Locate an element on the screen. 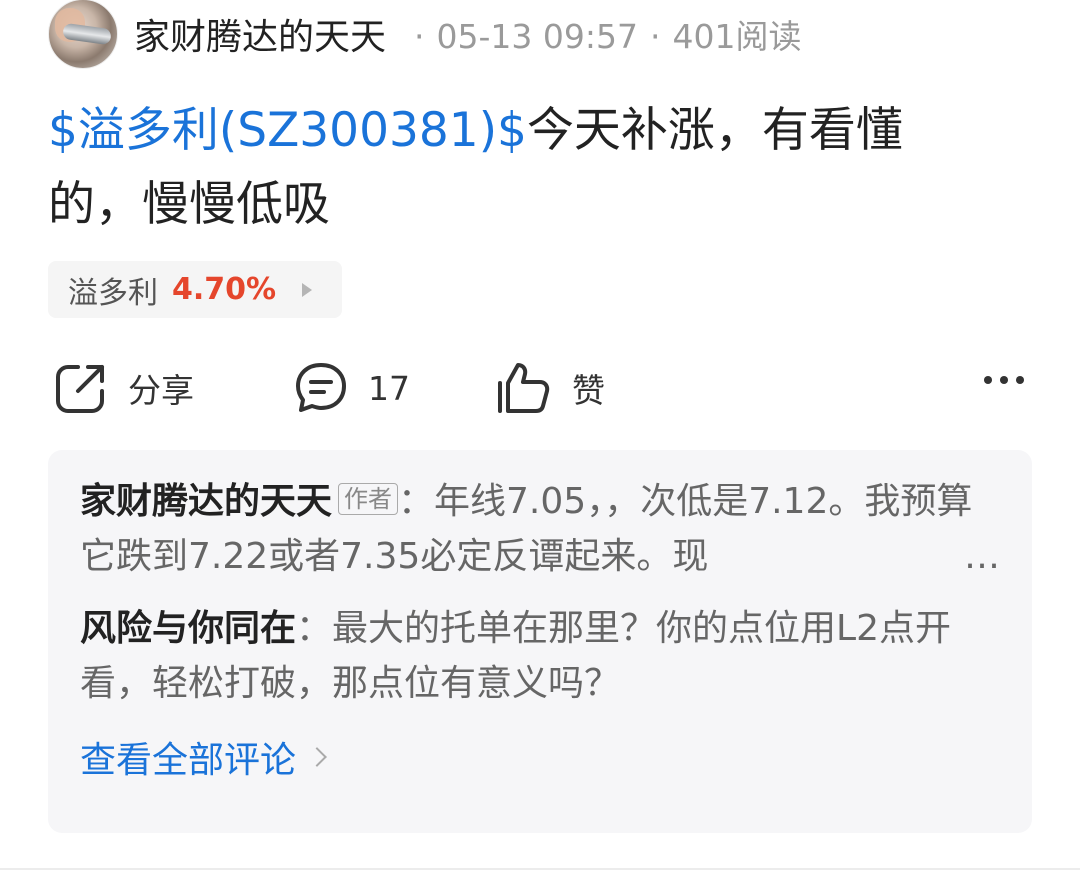 The image size is (1080, 874). post-header: 家财腾达的天天 · 05-13 09:57 · 401阅读 is located at coordinates (425, 34).